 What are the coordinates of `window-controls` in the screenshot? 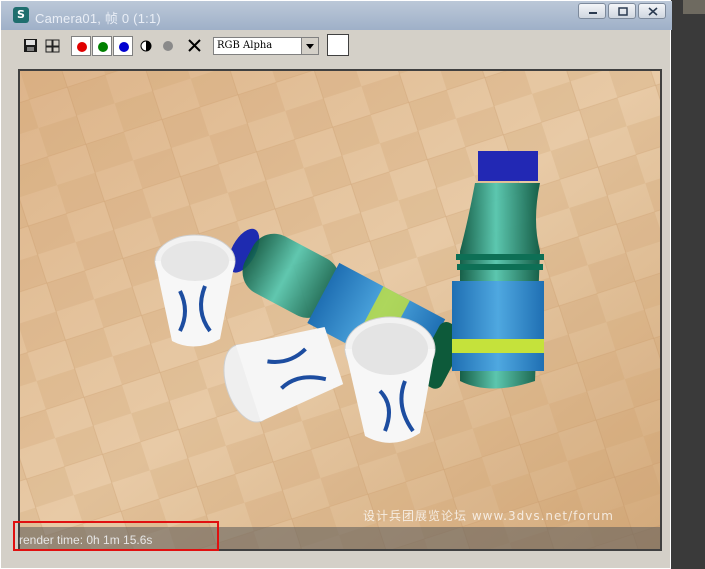 It's located at (622, 11).